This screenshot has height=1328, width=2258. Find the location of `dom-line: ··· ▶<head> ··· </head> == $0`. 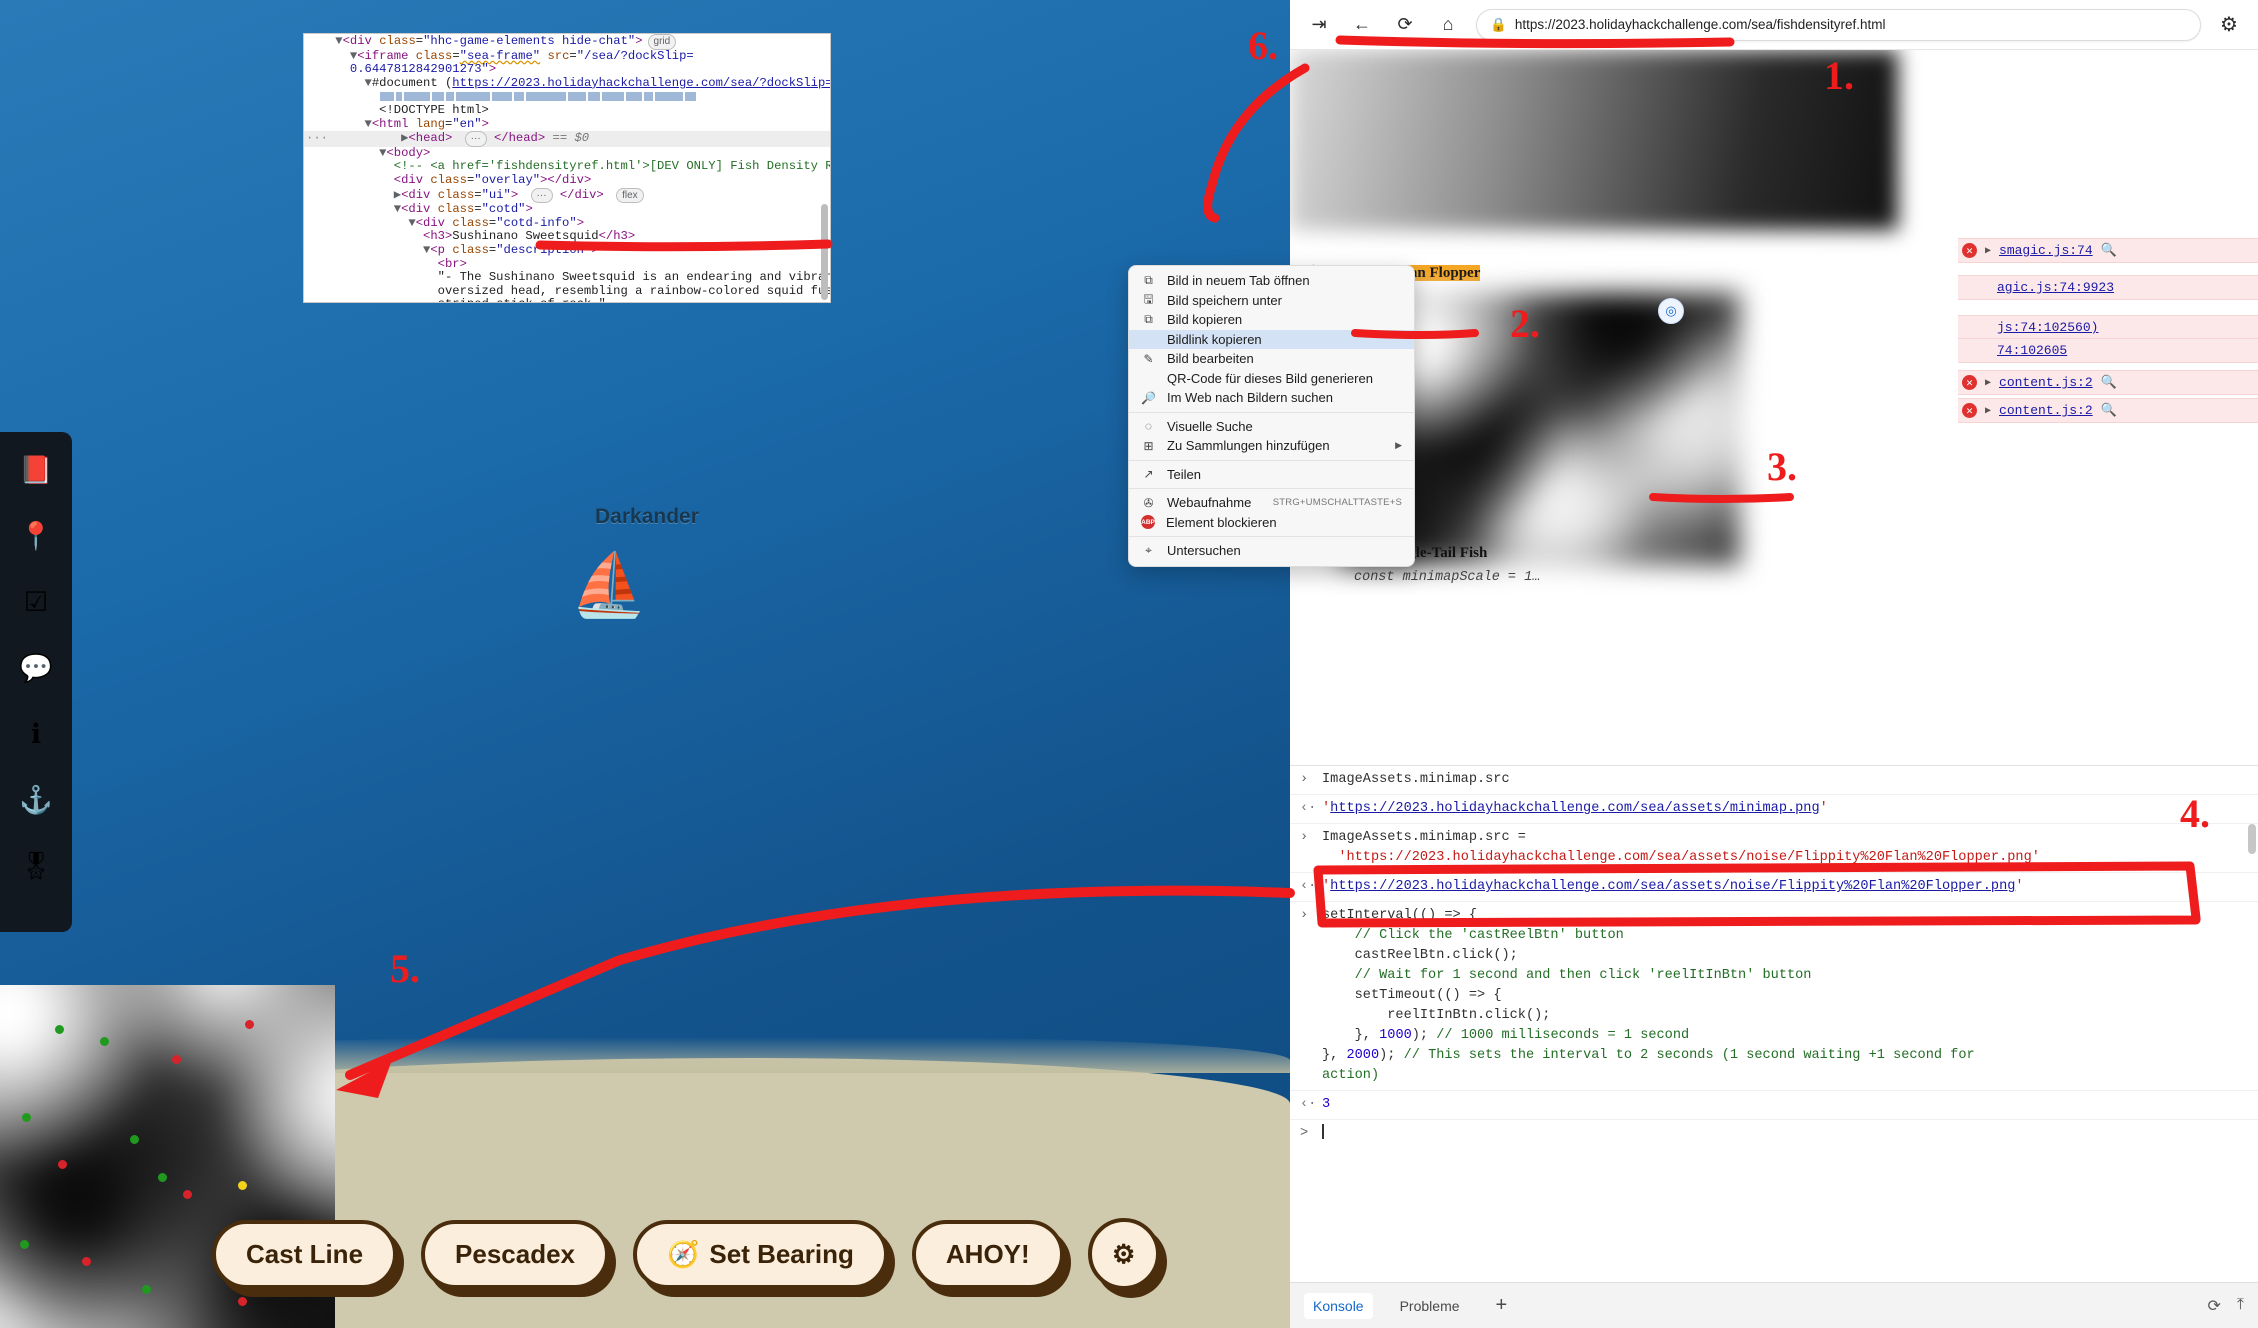

dom-line: ··· ▶<head> ··· </head> == $0 is located at coordinates (567, 139).